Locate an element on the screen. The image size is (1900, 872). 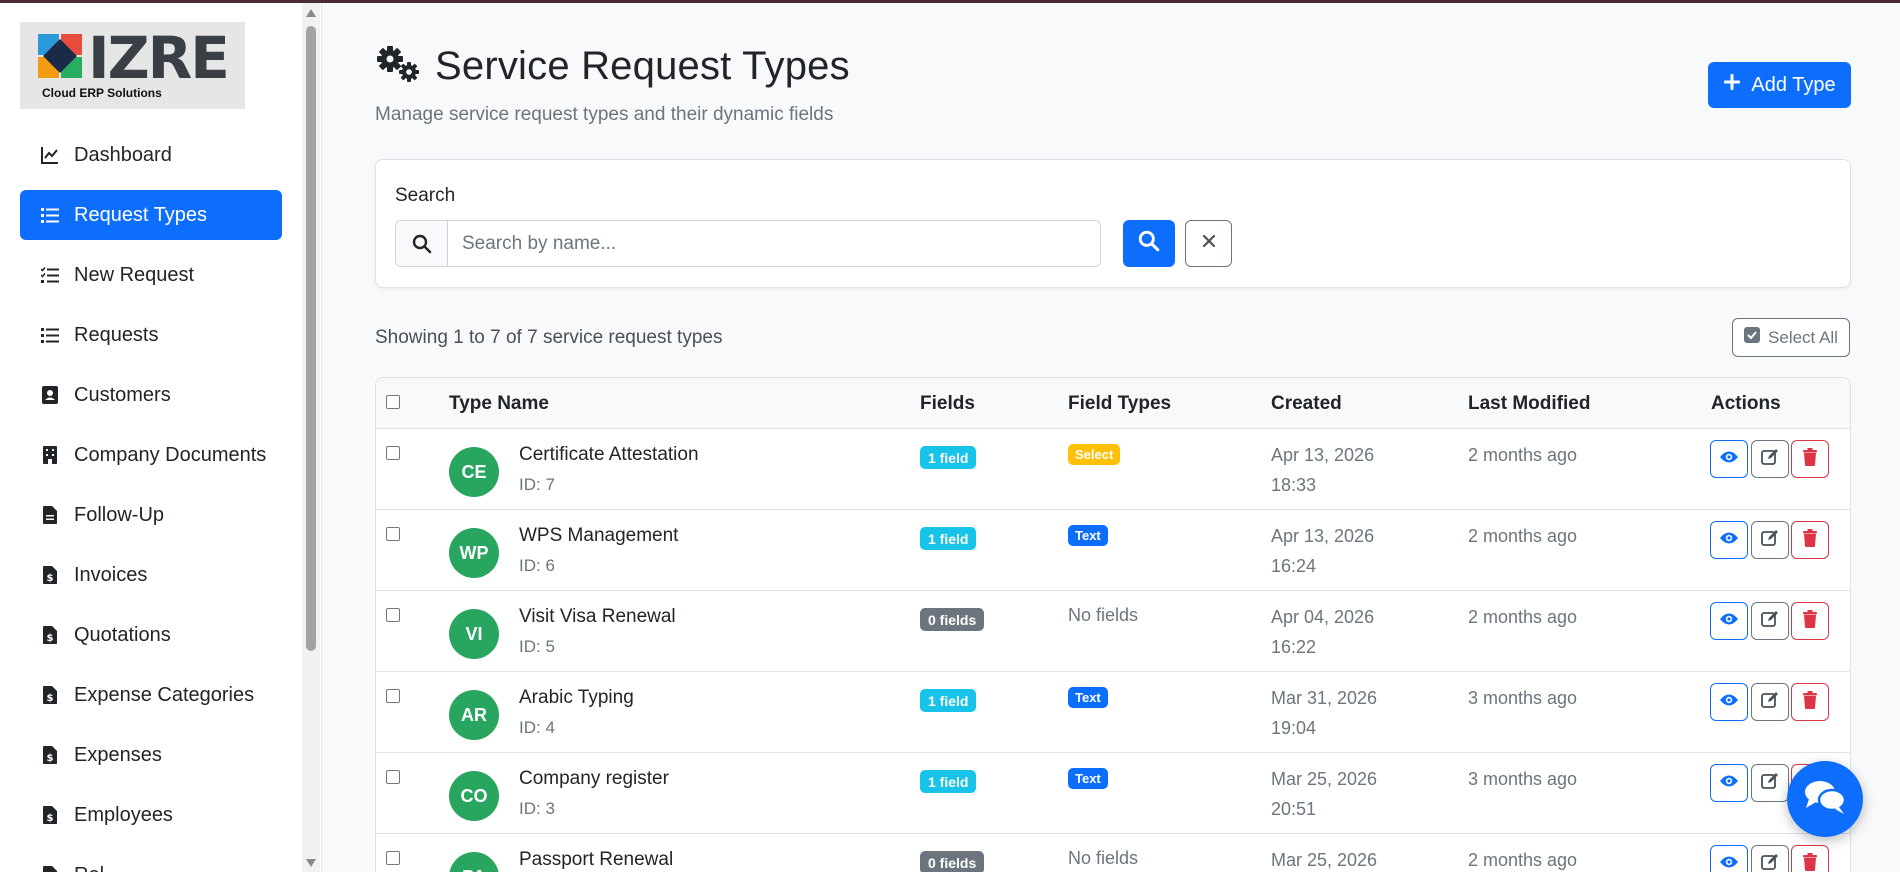
sidebar-item-label: Requests is located at coordinates (116, 334).